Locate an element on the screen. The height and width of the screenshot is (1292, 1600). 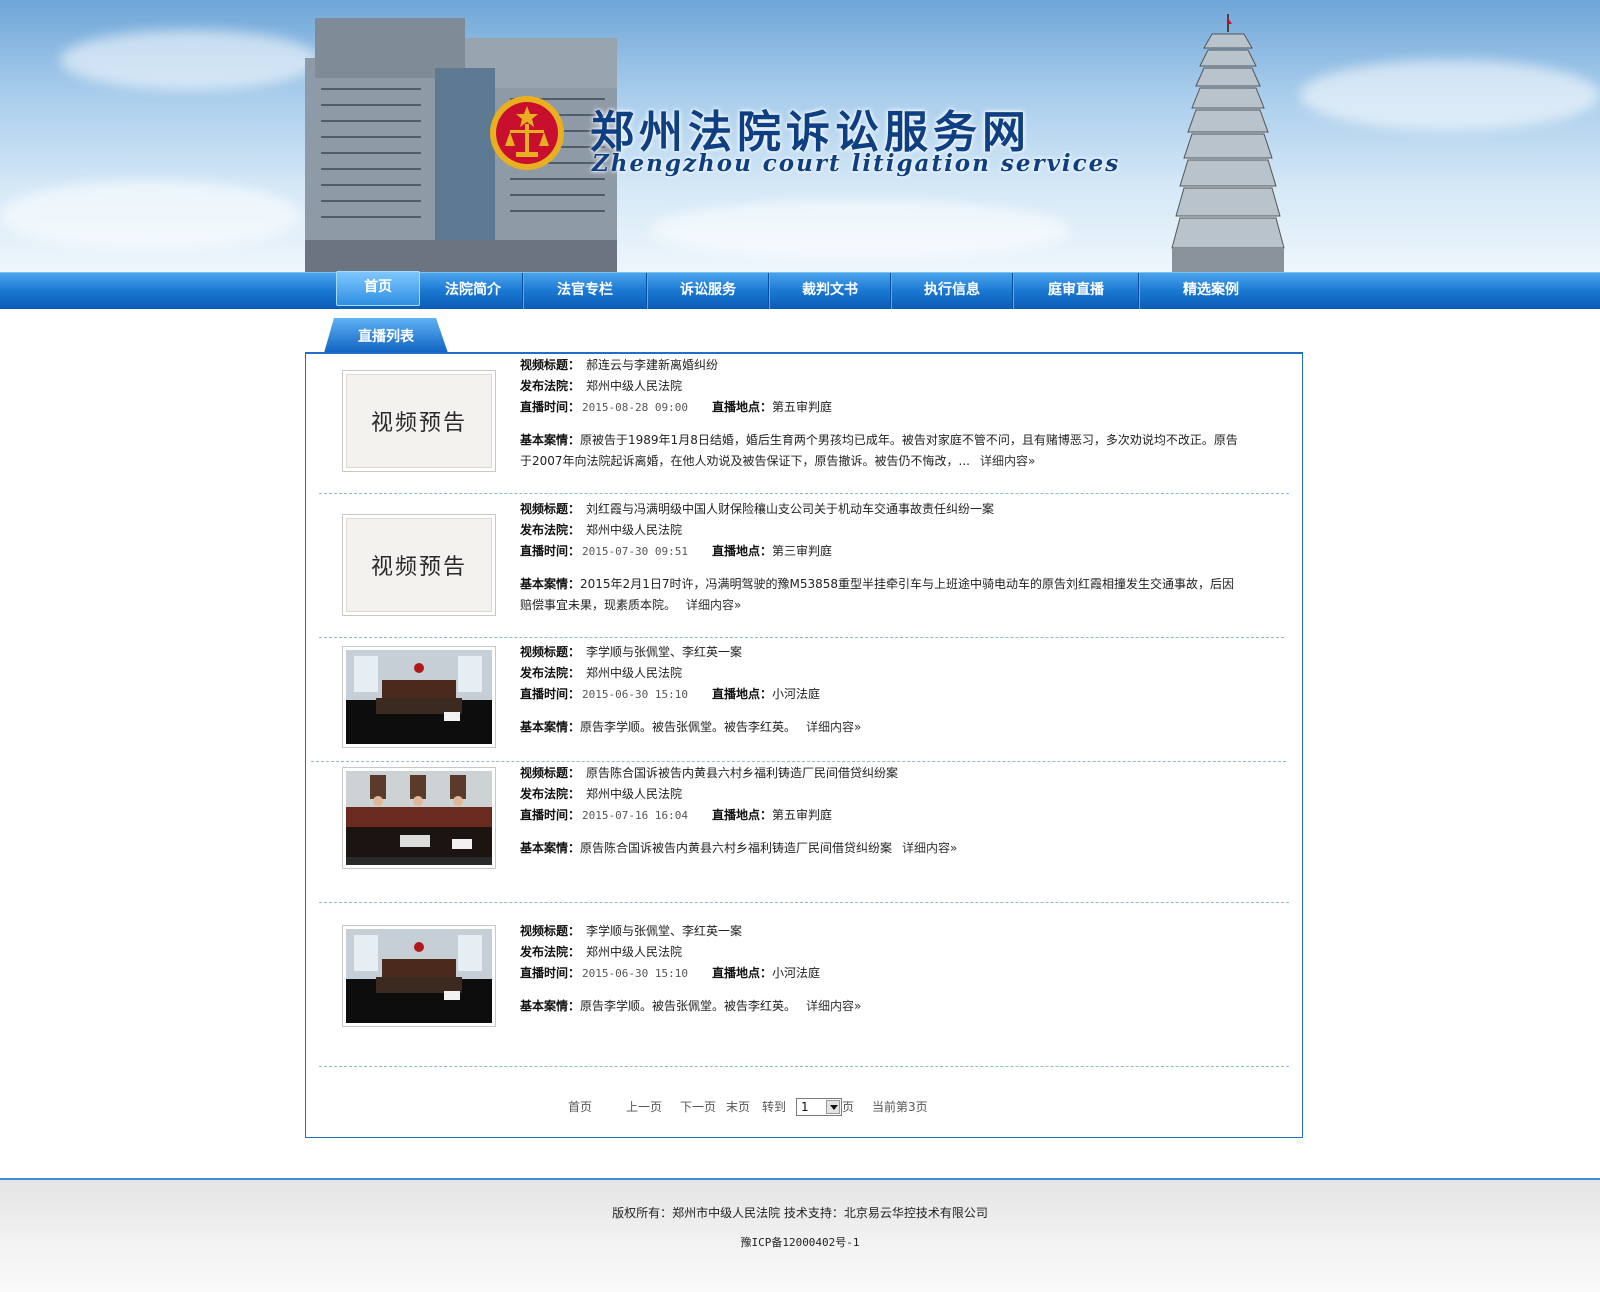
pager-first: 首页 is located at coordinates (580, 1107).